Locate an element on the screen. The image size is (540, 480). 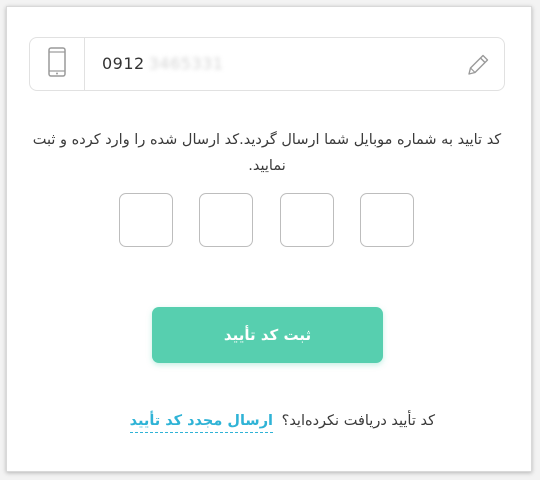
phone-number-masked: 3465331 is located at coordinates (186, 63).